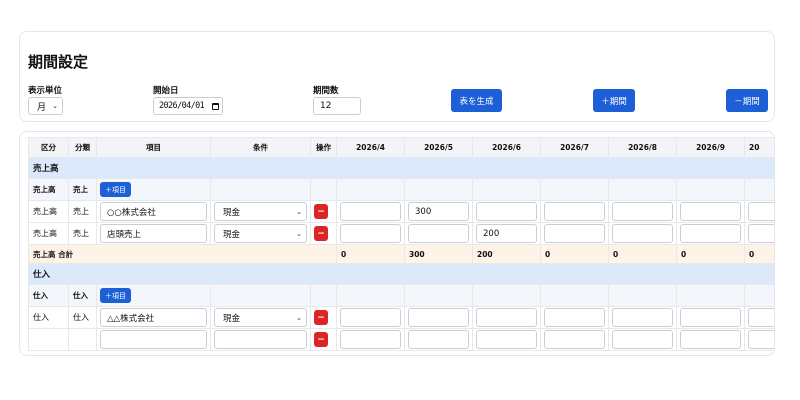  I want to click on table-row: 売上高 売上 店頭売上 現金 ⌄ − 200, so click(401, 233).